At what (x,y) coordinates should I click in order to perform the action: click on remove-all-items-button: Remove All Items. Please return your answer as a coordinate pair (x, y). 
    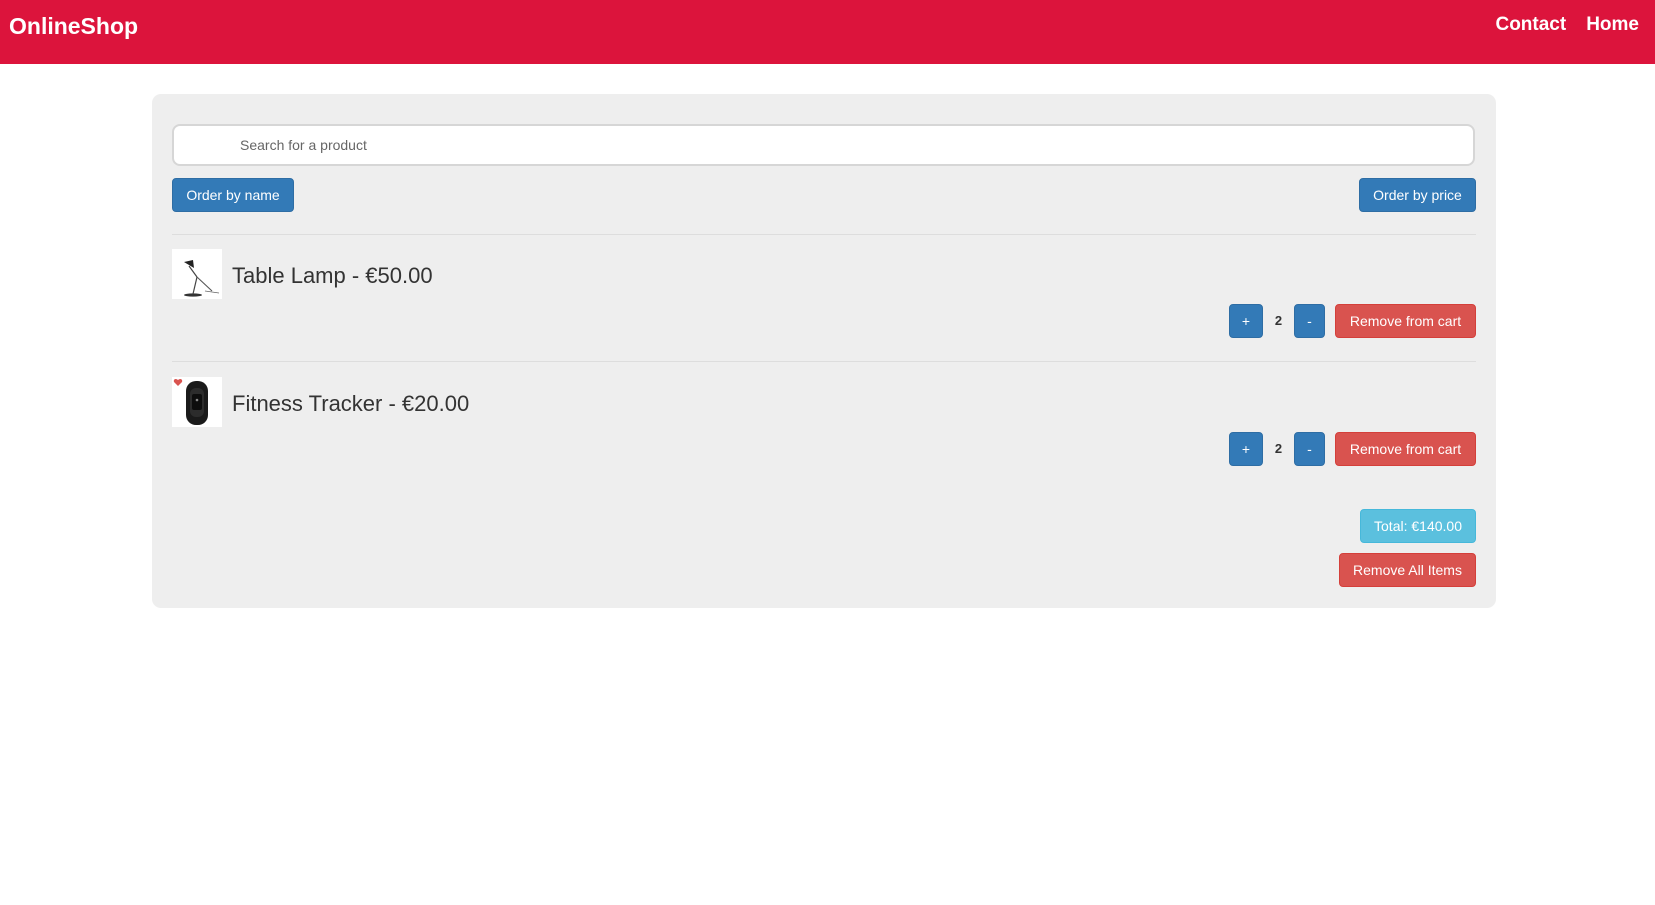
    Looking at the image, I should click on (1407, 570).